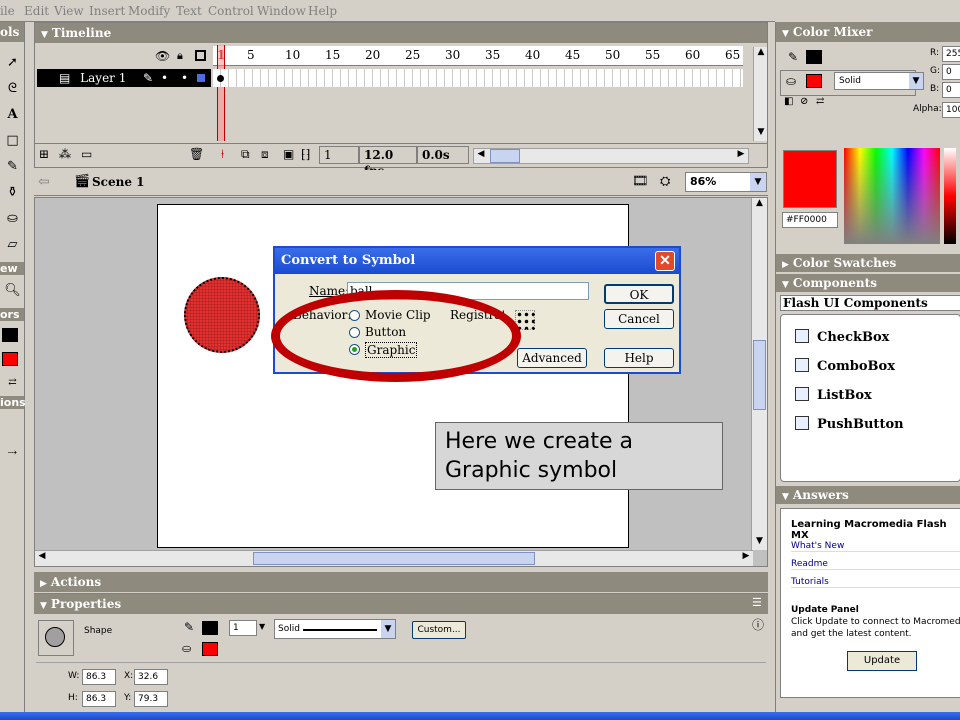  Describe the element at coordinates (149, 11) in the screenshot. I see `menu-modify: Modify` at that location.